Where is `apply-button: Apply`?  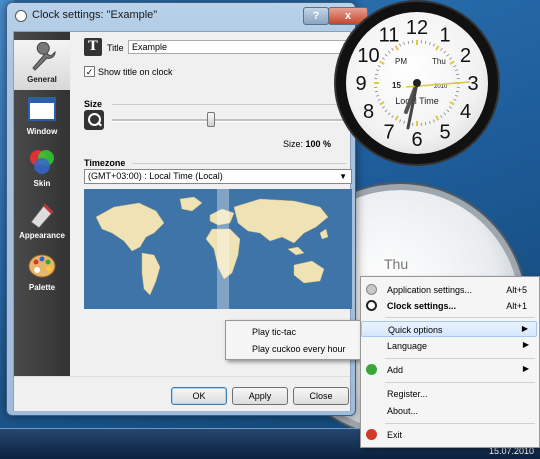
apply-button: Apply is located at coordinates (260, 396).